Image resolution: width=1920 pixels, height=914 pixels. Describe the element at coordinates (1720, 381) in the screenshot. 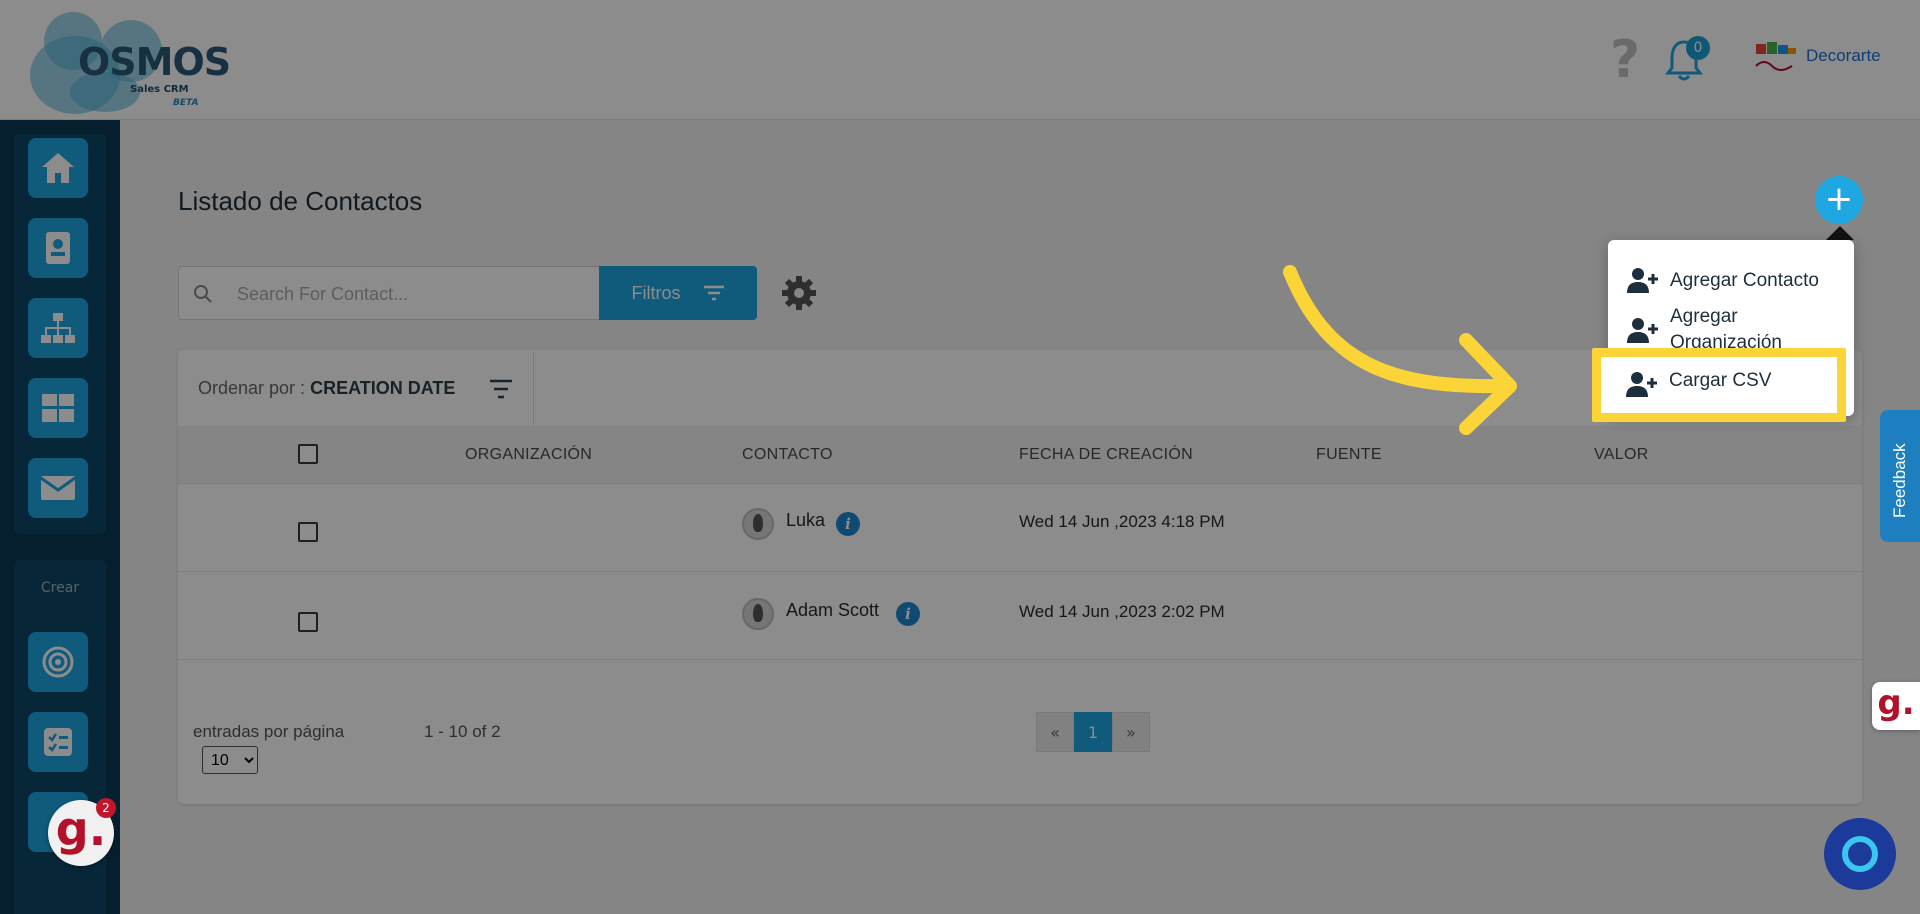

I see `menu-item-upload-csv: Cargar CSV` at that location.